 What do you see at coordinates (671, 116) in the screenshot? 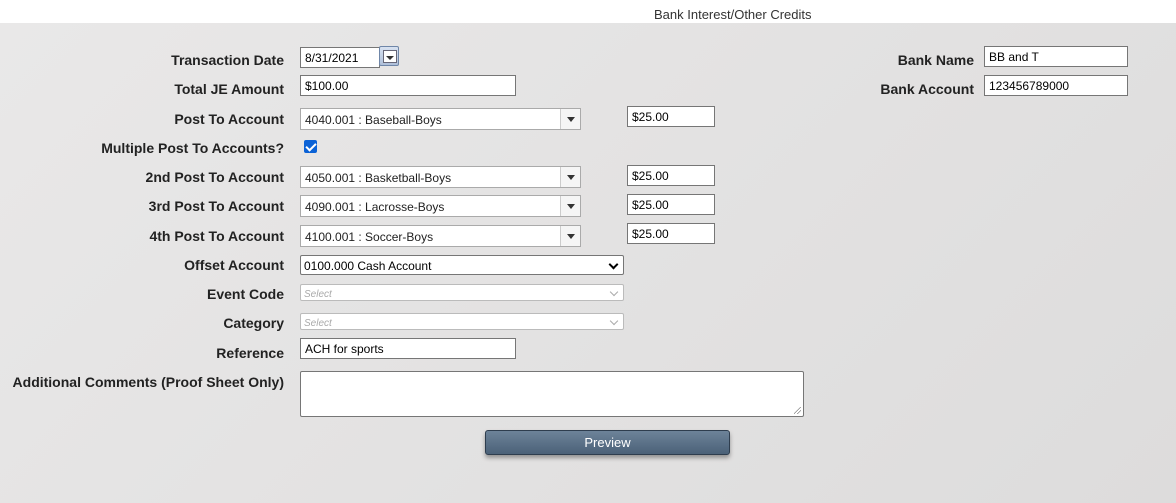
I see `post-to-account-amount` at bounding box center [671, 116].